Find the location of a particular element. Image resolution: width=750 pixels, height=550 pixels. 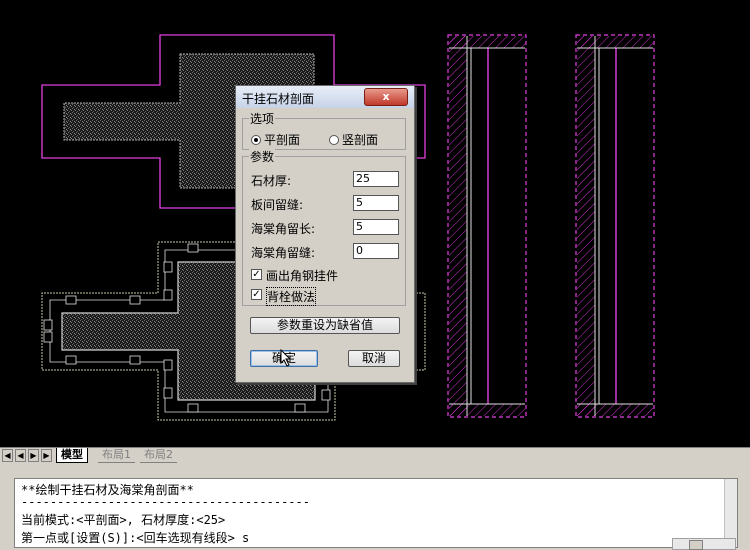

close-icon: x is located at coordinates (386, 96).